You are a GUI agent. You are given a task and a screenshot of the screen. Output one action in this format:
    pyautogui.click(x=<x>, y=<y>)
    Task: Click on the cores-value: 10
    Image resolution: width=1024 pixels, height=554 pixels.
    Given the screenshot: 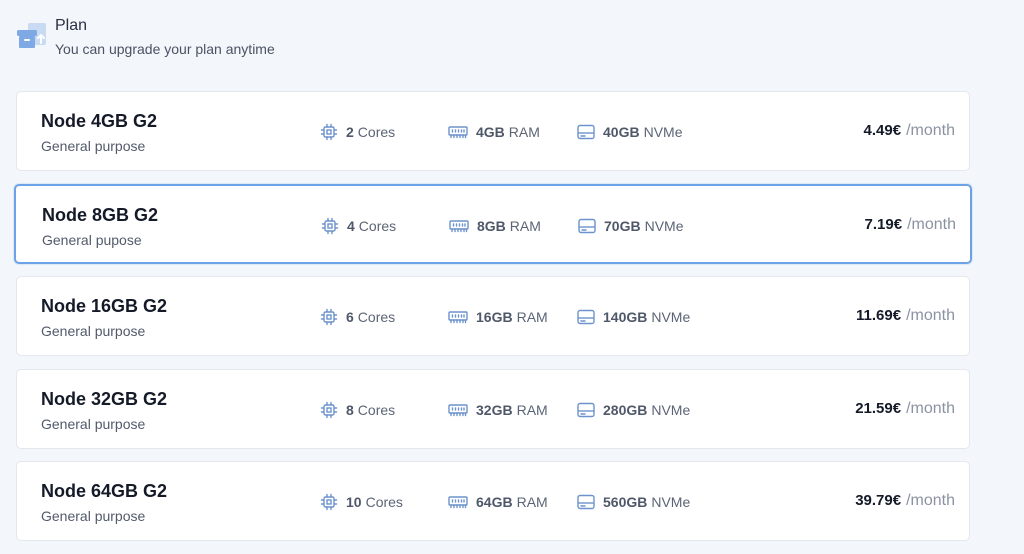 What is the action you would take?
    pyautogui.click(x=354, y=502)
    